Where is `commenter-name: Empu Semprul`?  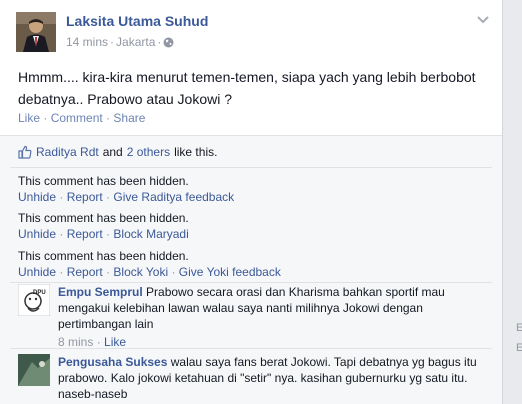 commenter-name: Empu Semprul is located at coordinates (100, 292).